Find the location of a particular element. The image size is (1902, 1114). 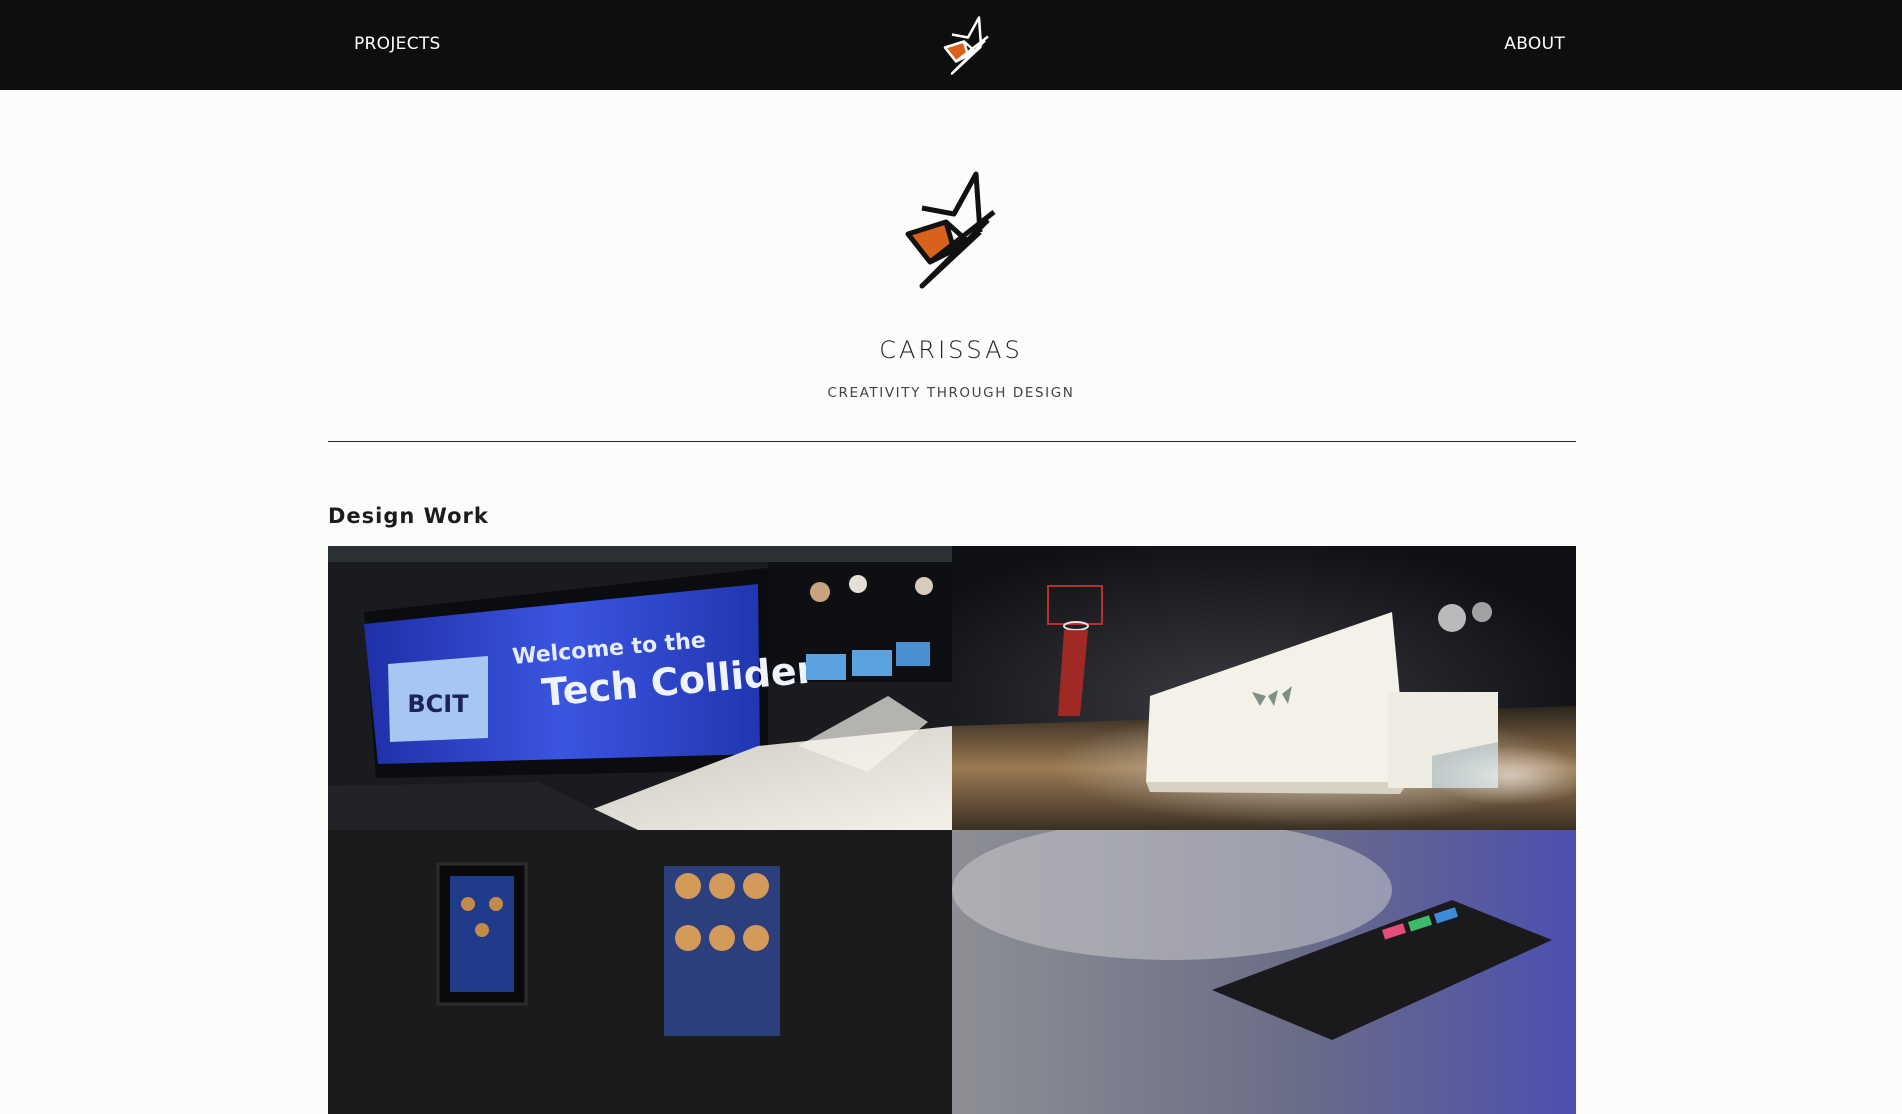

project-image-print is located at coordinates (1264, 972).